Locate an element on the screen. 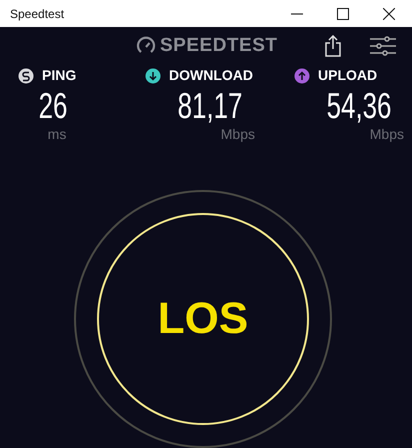  metric-label: PING is located at coordinates (59, 75).